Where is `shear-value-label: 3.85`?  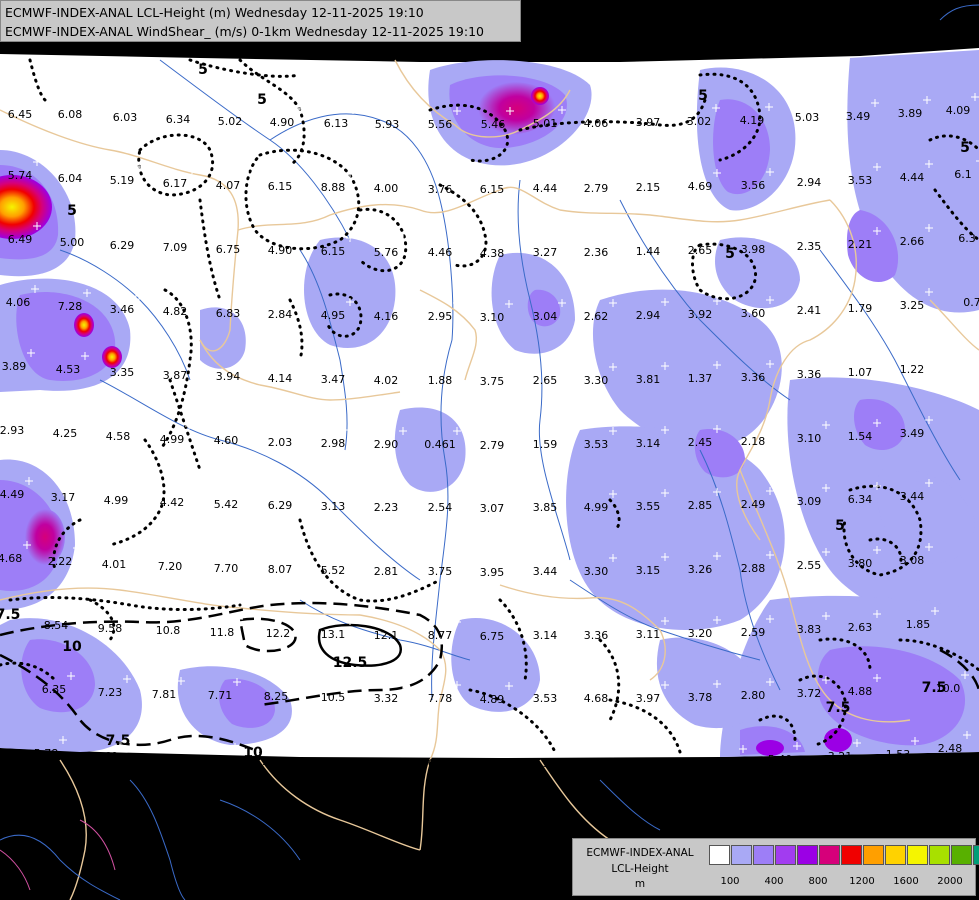 shear-value-label: 3.85 is located at coordinates (545, 507).